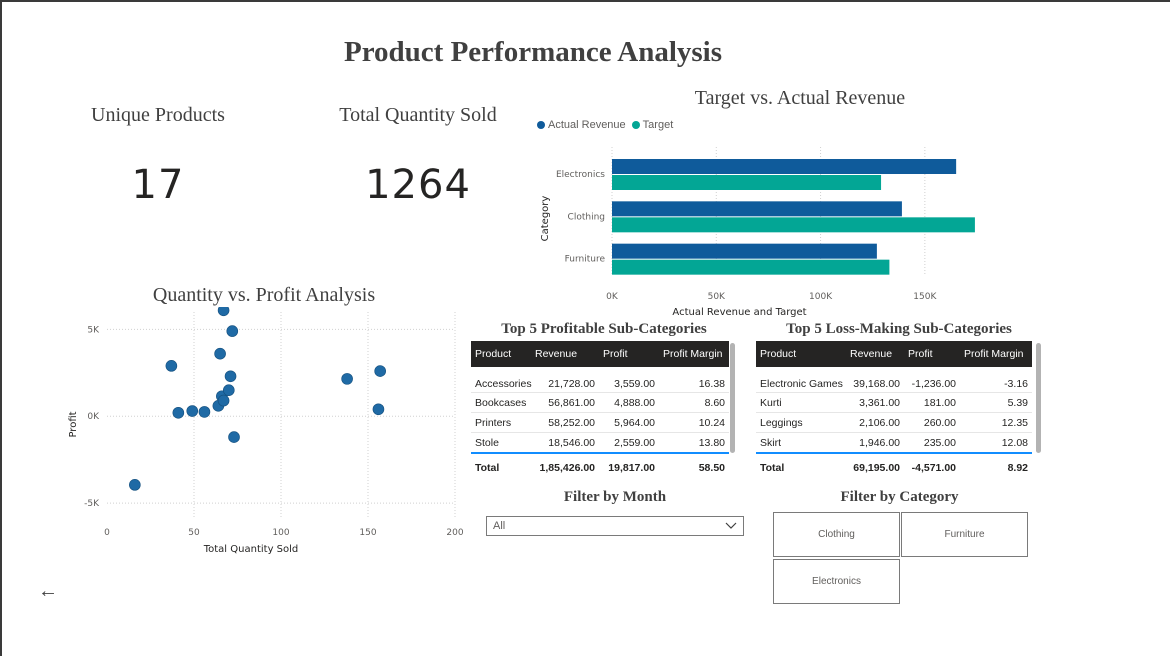  Describe the element at coordinates (501, 380) in the screenshot. I see `table-cell: Accessories` at that location.